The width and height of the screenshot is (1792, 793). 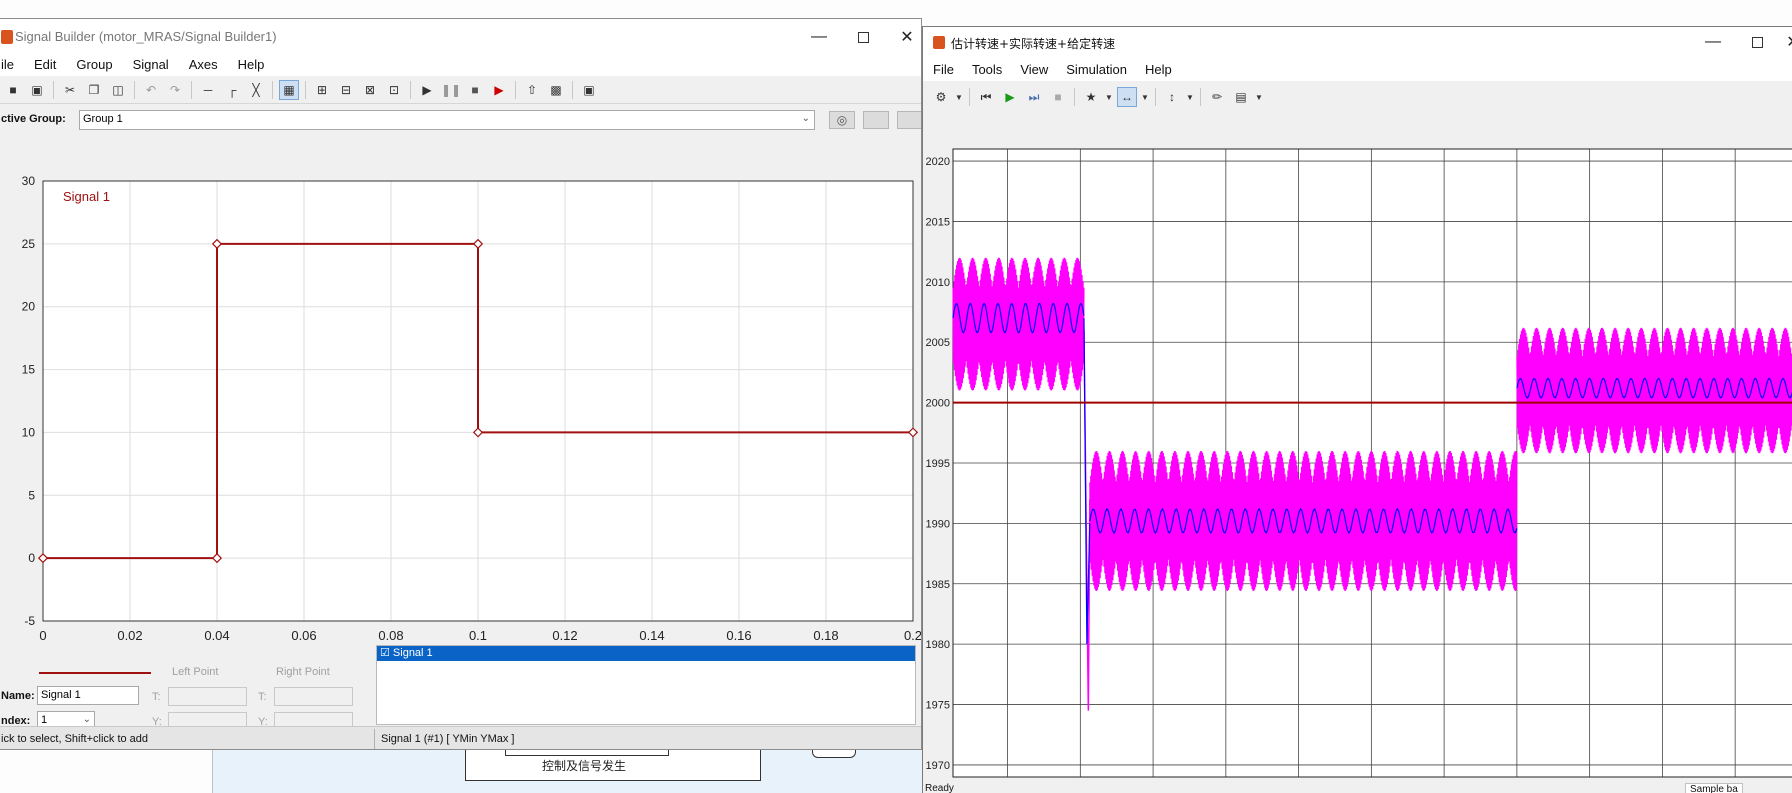 I want to click on active-group-bar: ctive Group: Group 1 ⌄ ◎, so click(x=460, y=120).